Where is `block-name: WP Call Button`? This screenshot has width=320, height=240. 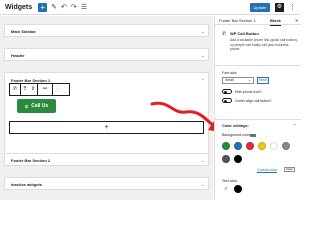 block-name: WP Call Button is located at coordinates (244, 33).